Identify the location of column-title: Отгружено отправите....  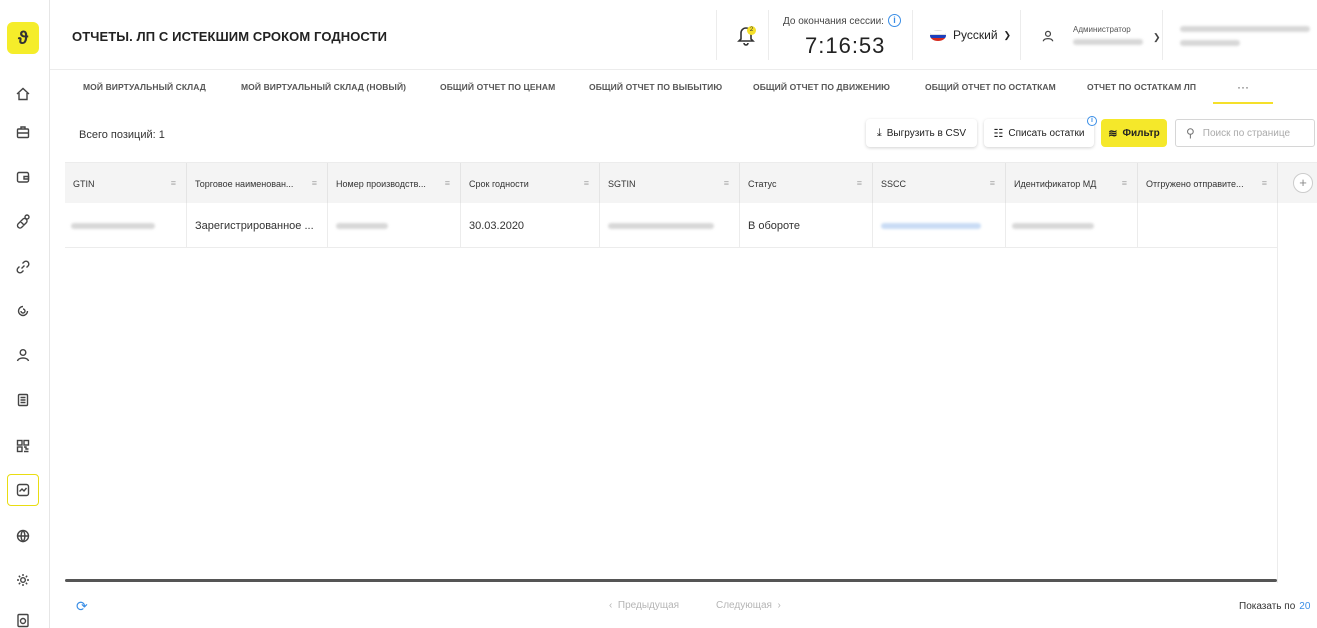
(1195, 183).